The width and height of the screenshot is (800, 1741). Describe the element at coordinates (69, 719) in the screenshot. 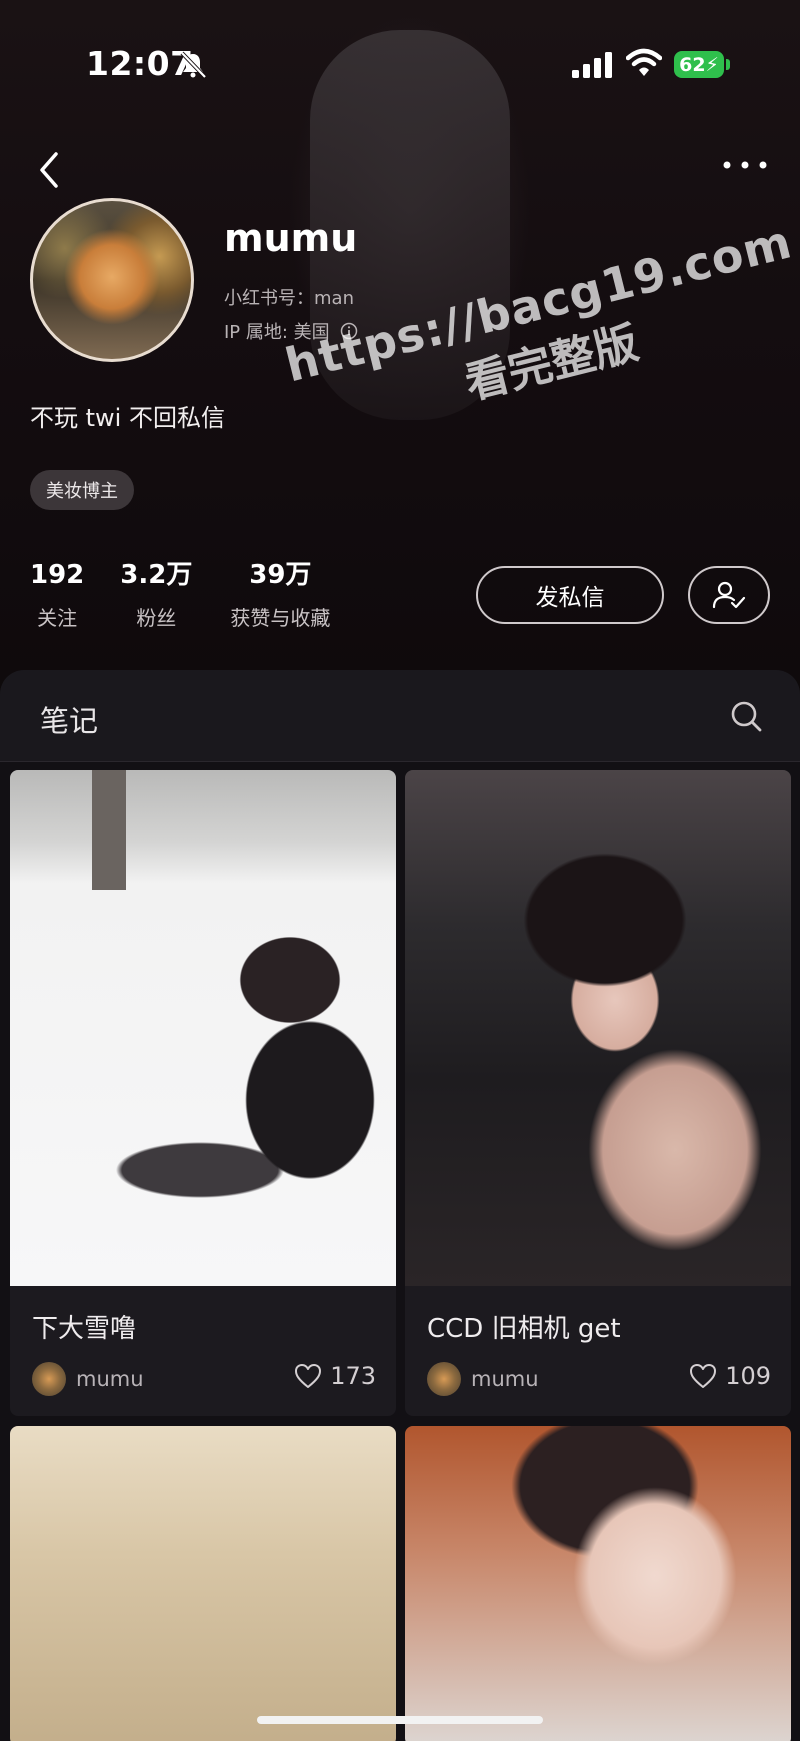

I see `tab-notes: 笔记` at that location.